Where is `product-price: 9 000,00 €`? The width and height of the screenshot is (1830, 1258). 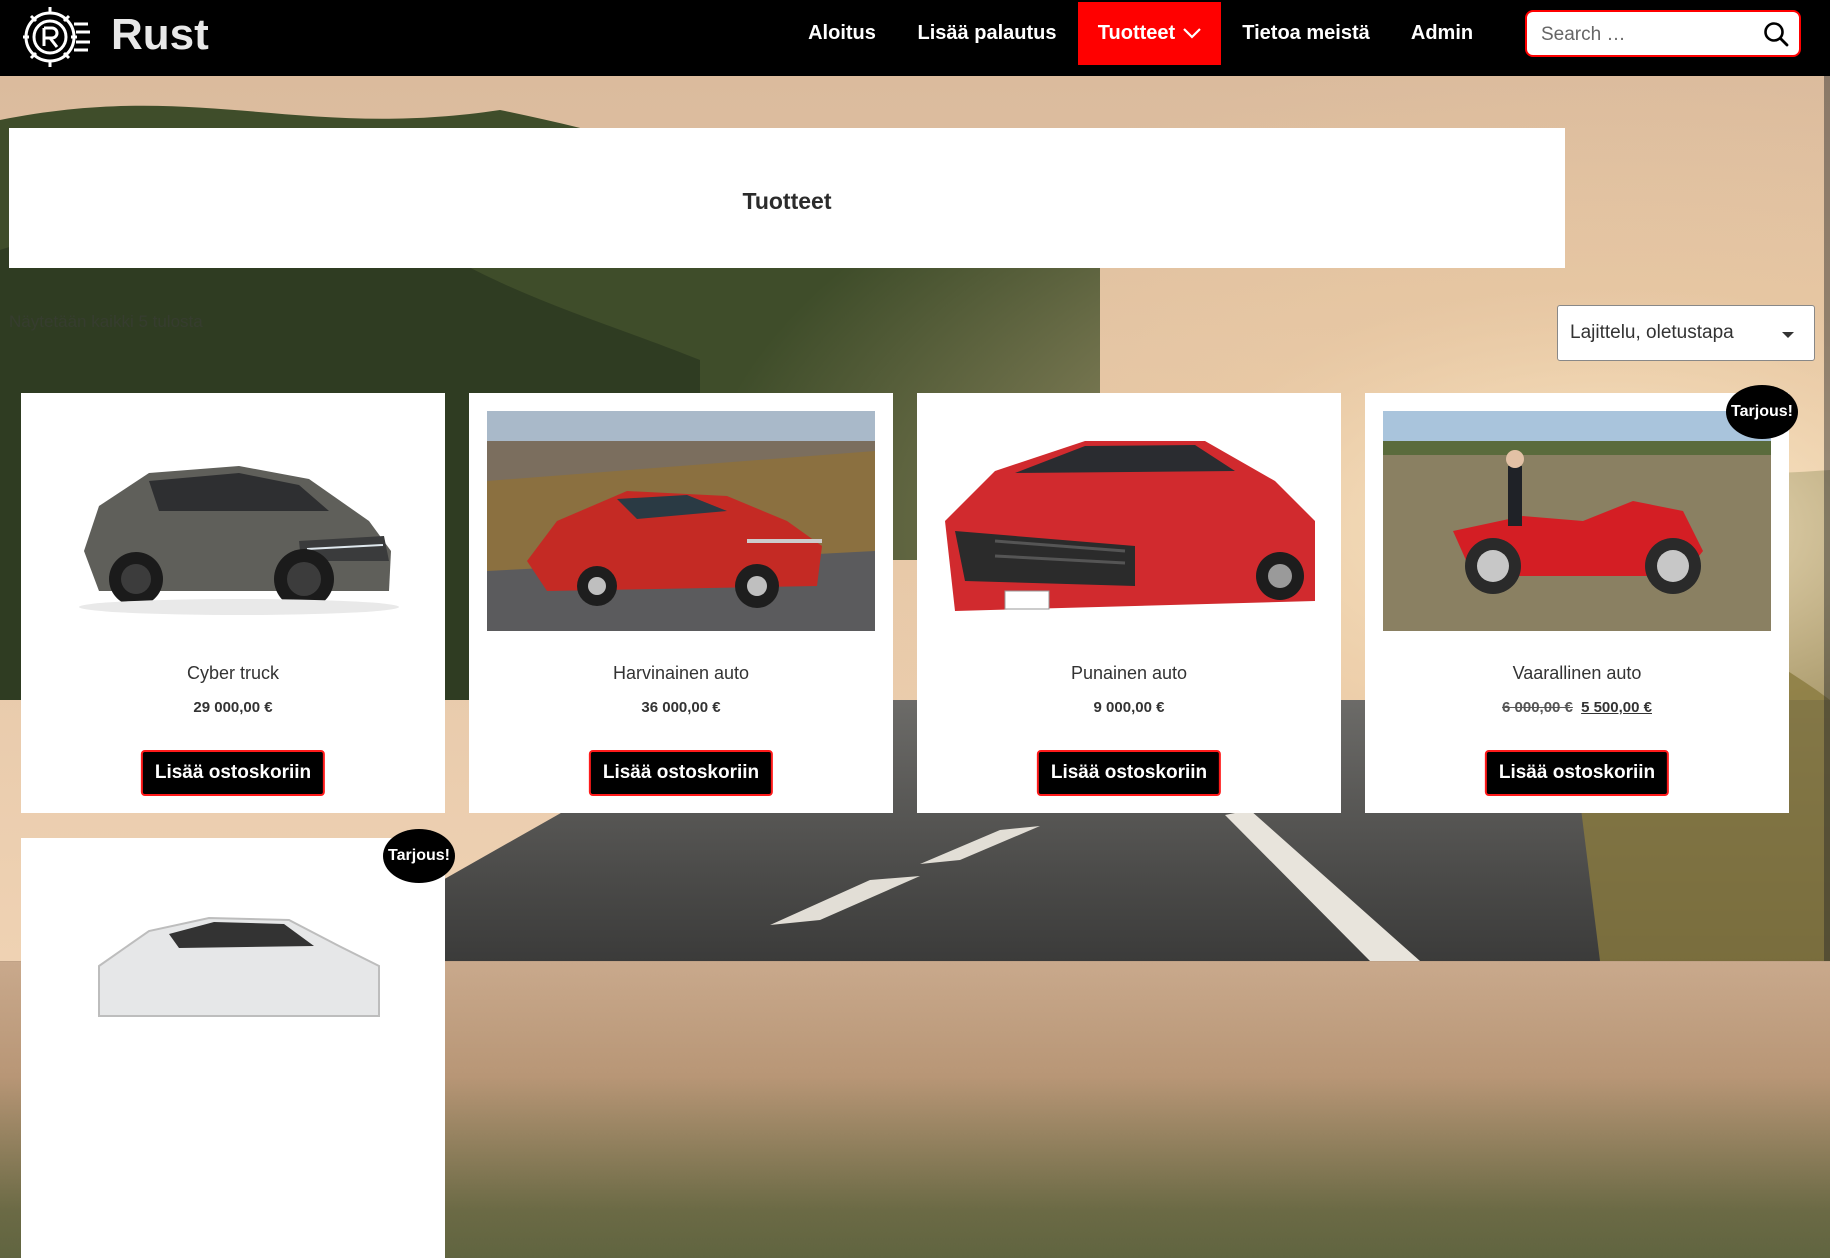
product-price: 9 000,00 € is located at coordinates (1129, 707).